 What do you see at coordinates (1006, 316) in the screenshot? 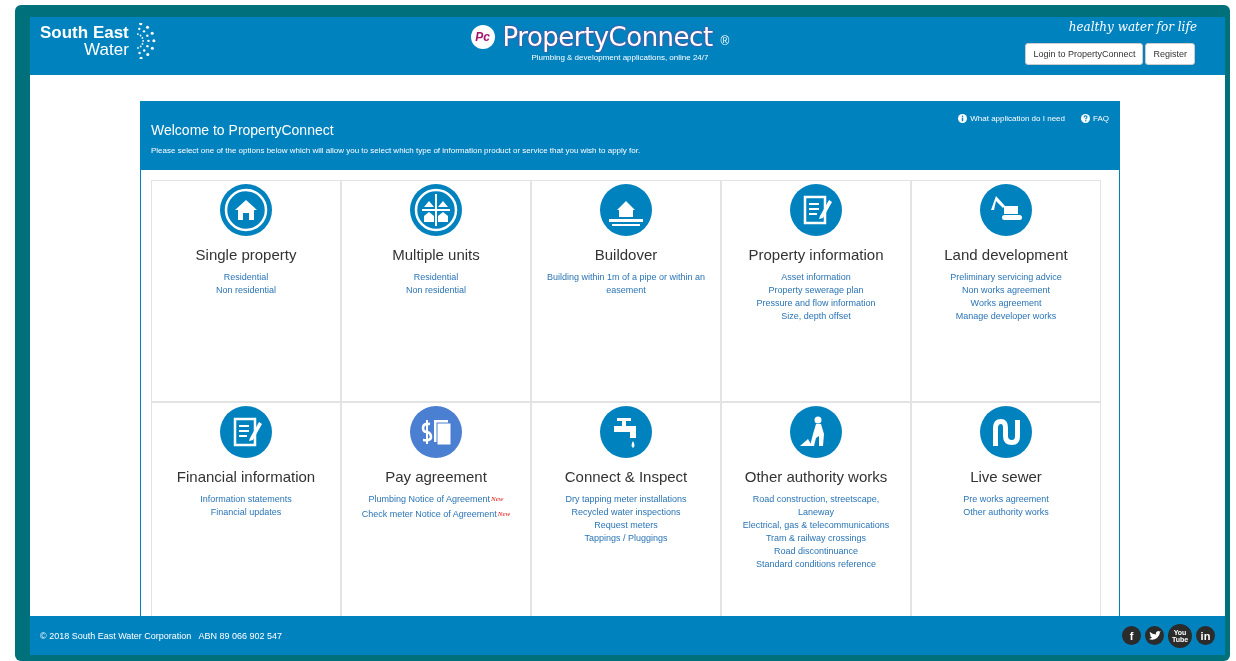
I see `option-link: Manage developer works` at bounding box center [1006, 316].